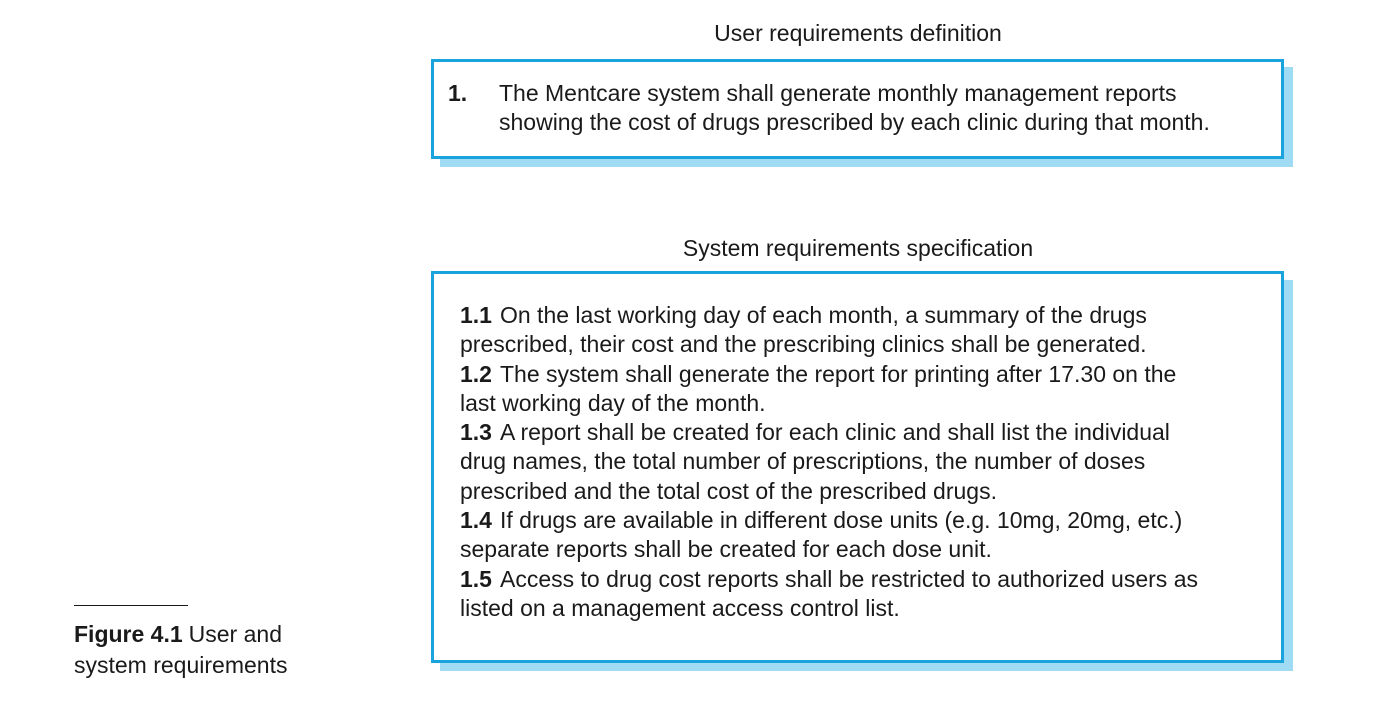 The image size is (1380, 707). Describe the element at coordinates (128, 634) in the screenshot. I see `figure-label: Figure 4.1` at that location.